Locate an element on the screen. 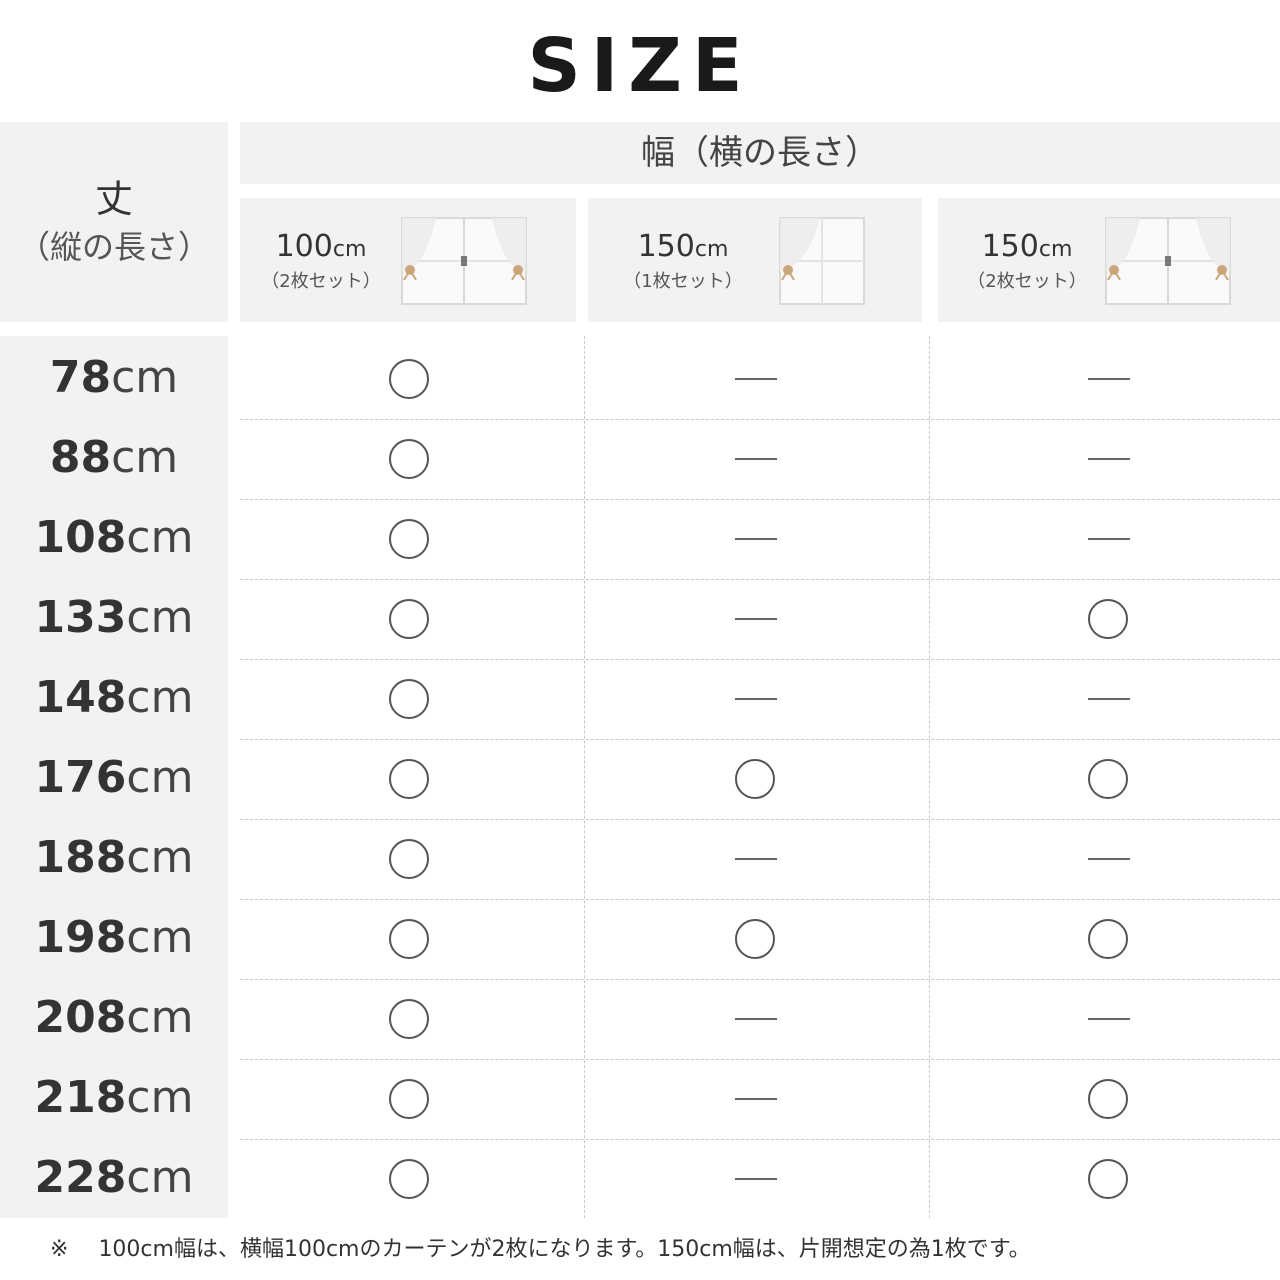 This screenshot has width=1280, height=1280. length-row-label: 88cm is located at coordinates (114, 458).